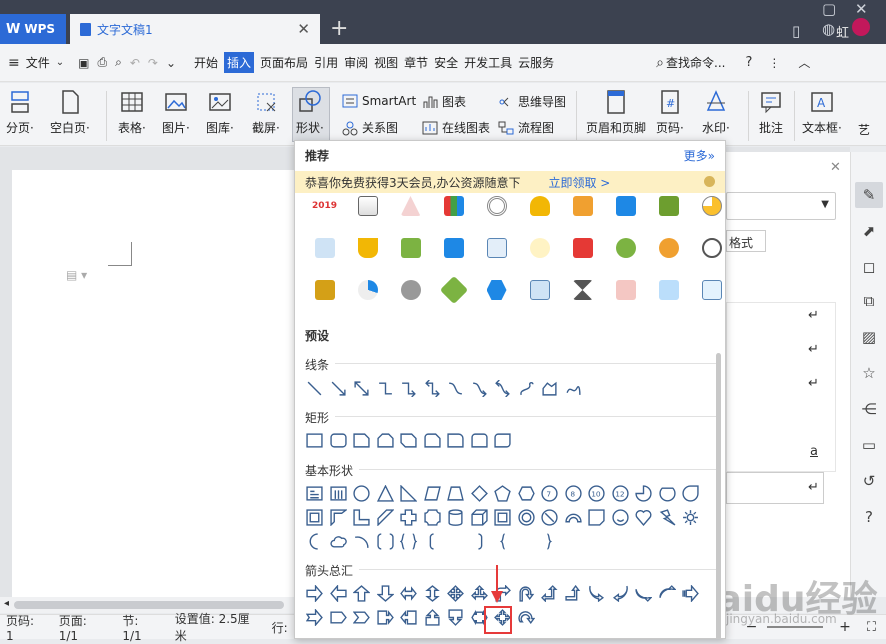 The height and width of the screenshot is (644, 886). I want to click on decagon-shape: 10, so click(597, 493).